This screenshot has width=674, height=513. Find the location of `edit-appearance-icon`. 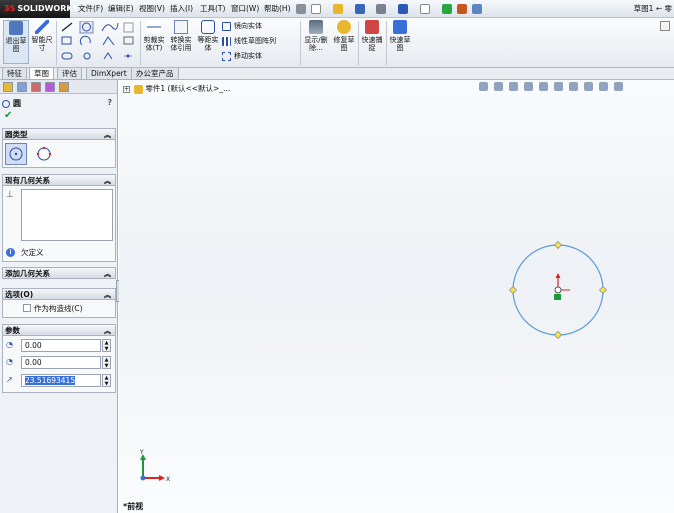

edit-appearance-icon is located at coordinates (588, 86).